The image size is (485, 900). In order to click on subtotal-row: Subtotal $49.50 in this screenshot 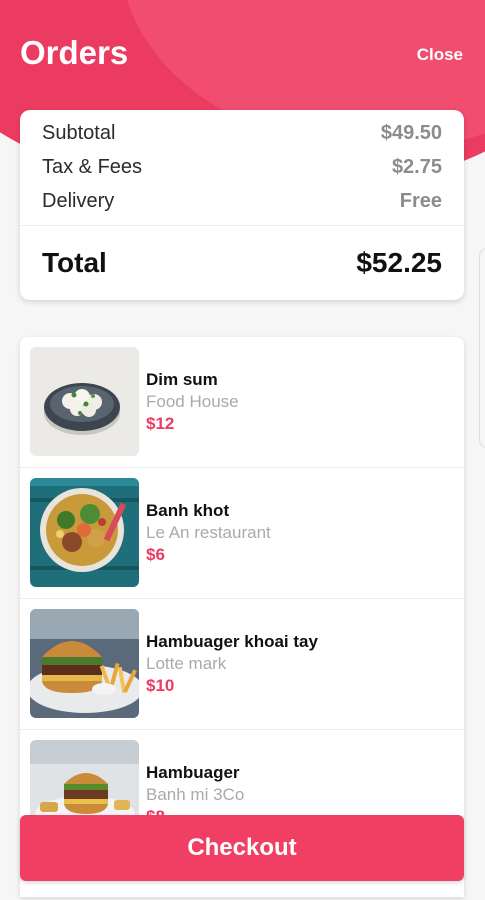, I will do `click(242, 133)`.